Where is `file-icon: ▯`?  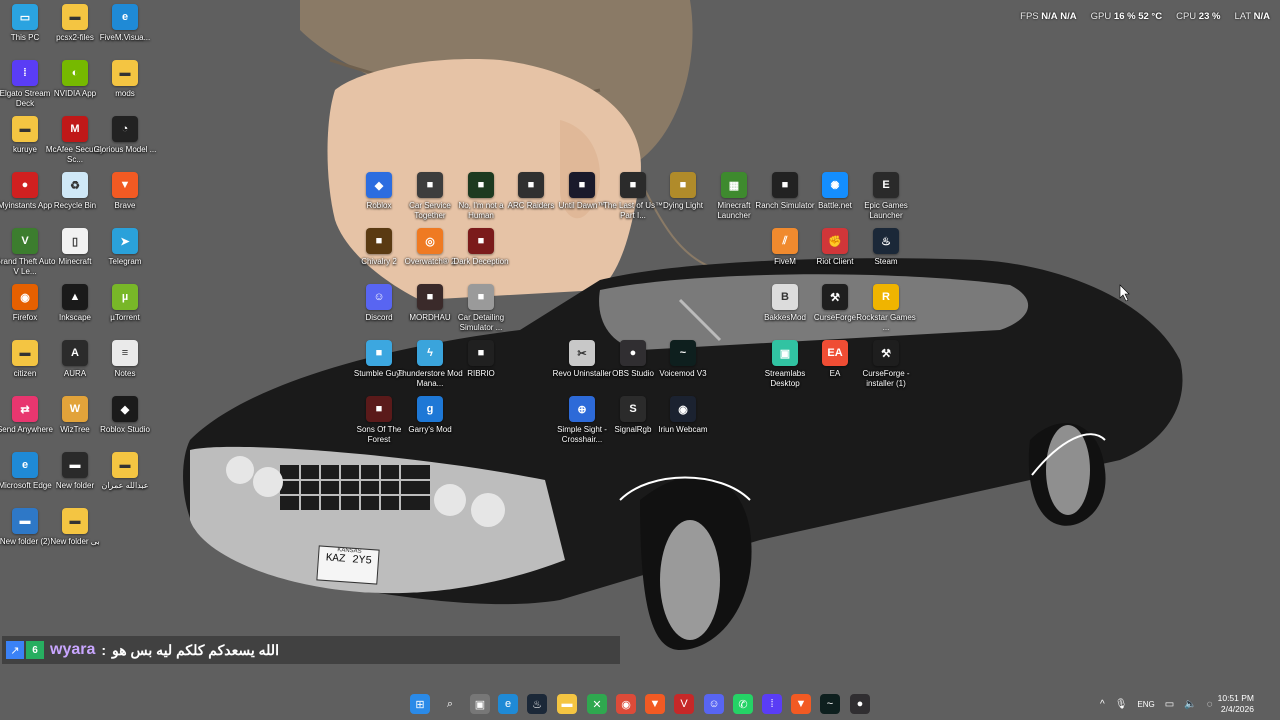 file-icon: ▯ is located at coordinates (75, 241).